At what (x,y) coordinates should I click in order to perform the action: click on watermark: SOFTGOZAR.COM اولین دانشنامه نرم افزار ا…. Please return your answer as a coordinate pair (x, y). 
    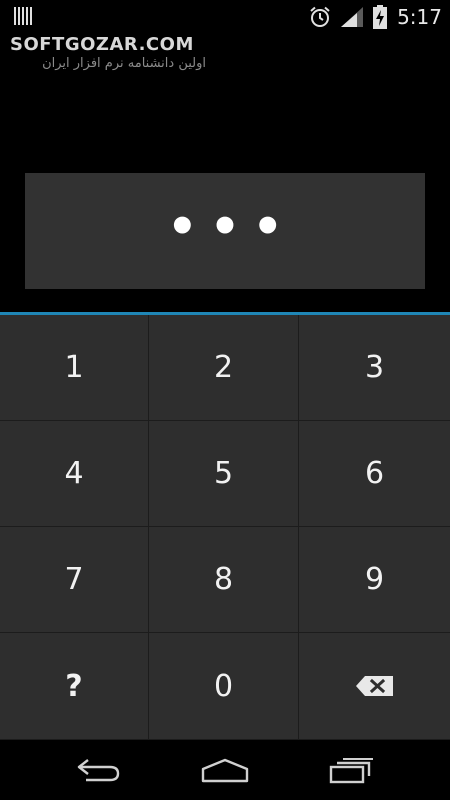
    Looking at the image, I should click on (110, 53).